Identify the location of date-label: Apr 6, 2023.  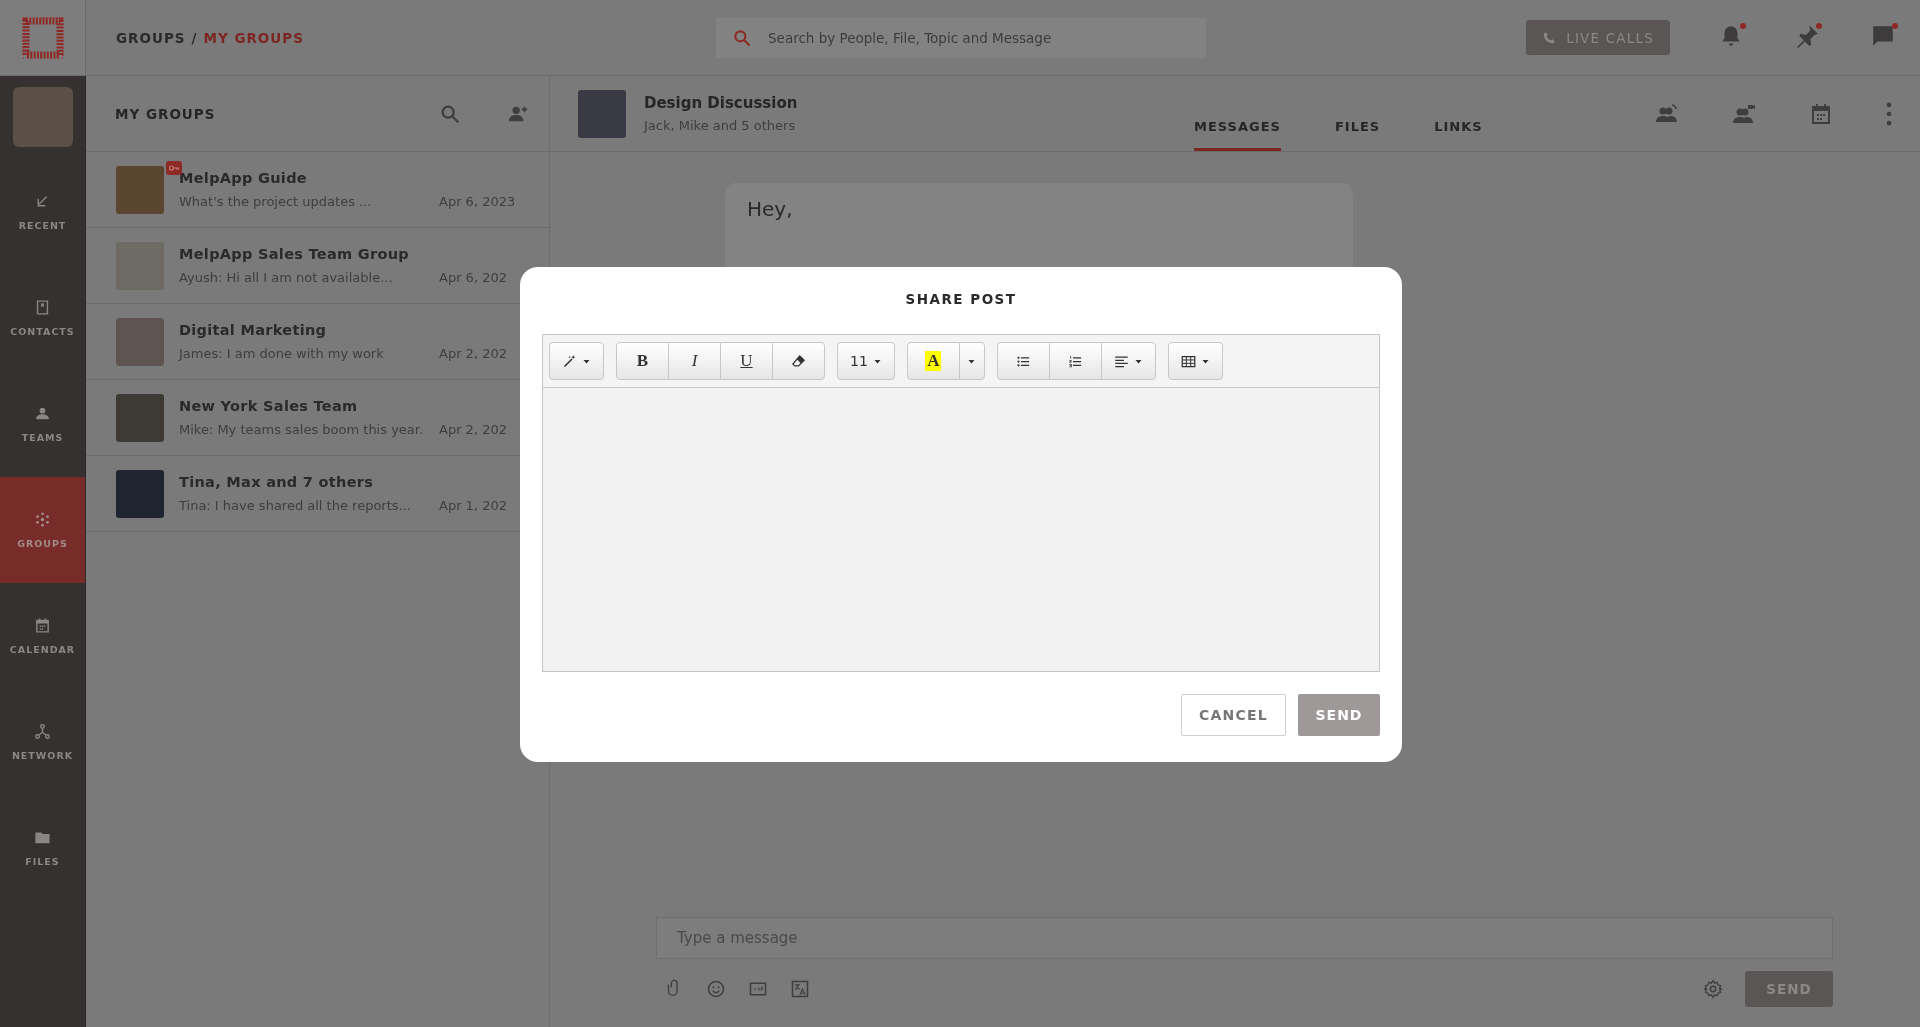
(478, 201).